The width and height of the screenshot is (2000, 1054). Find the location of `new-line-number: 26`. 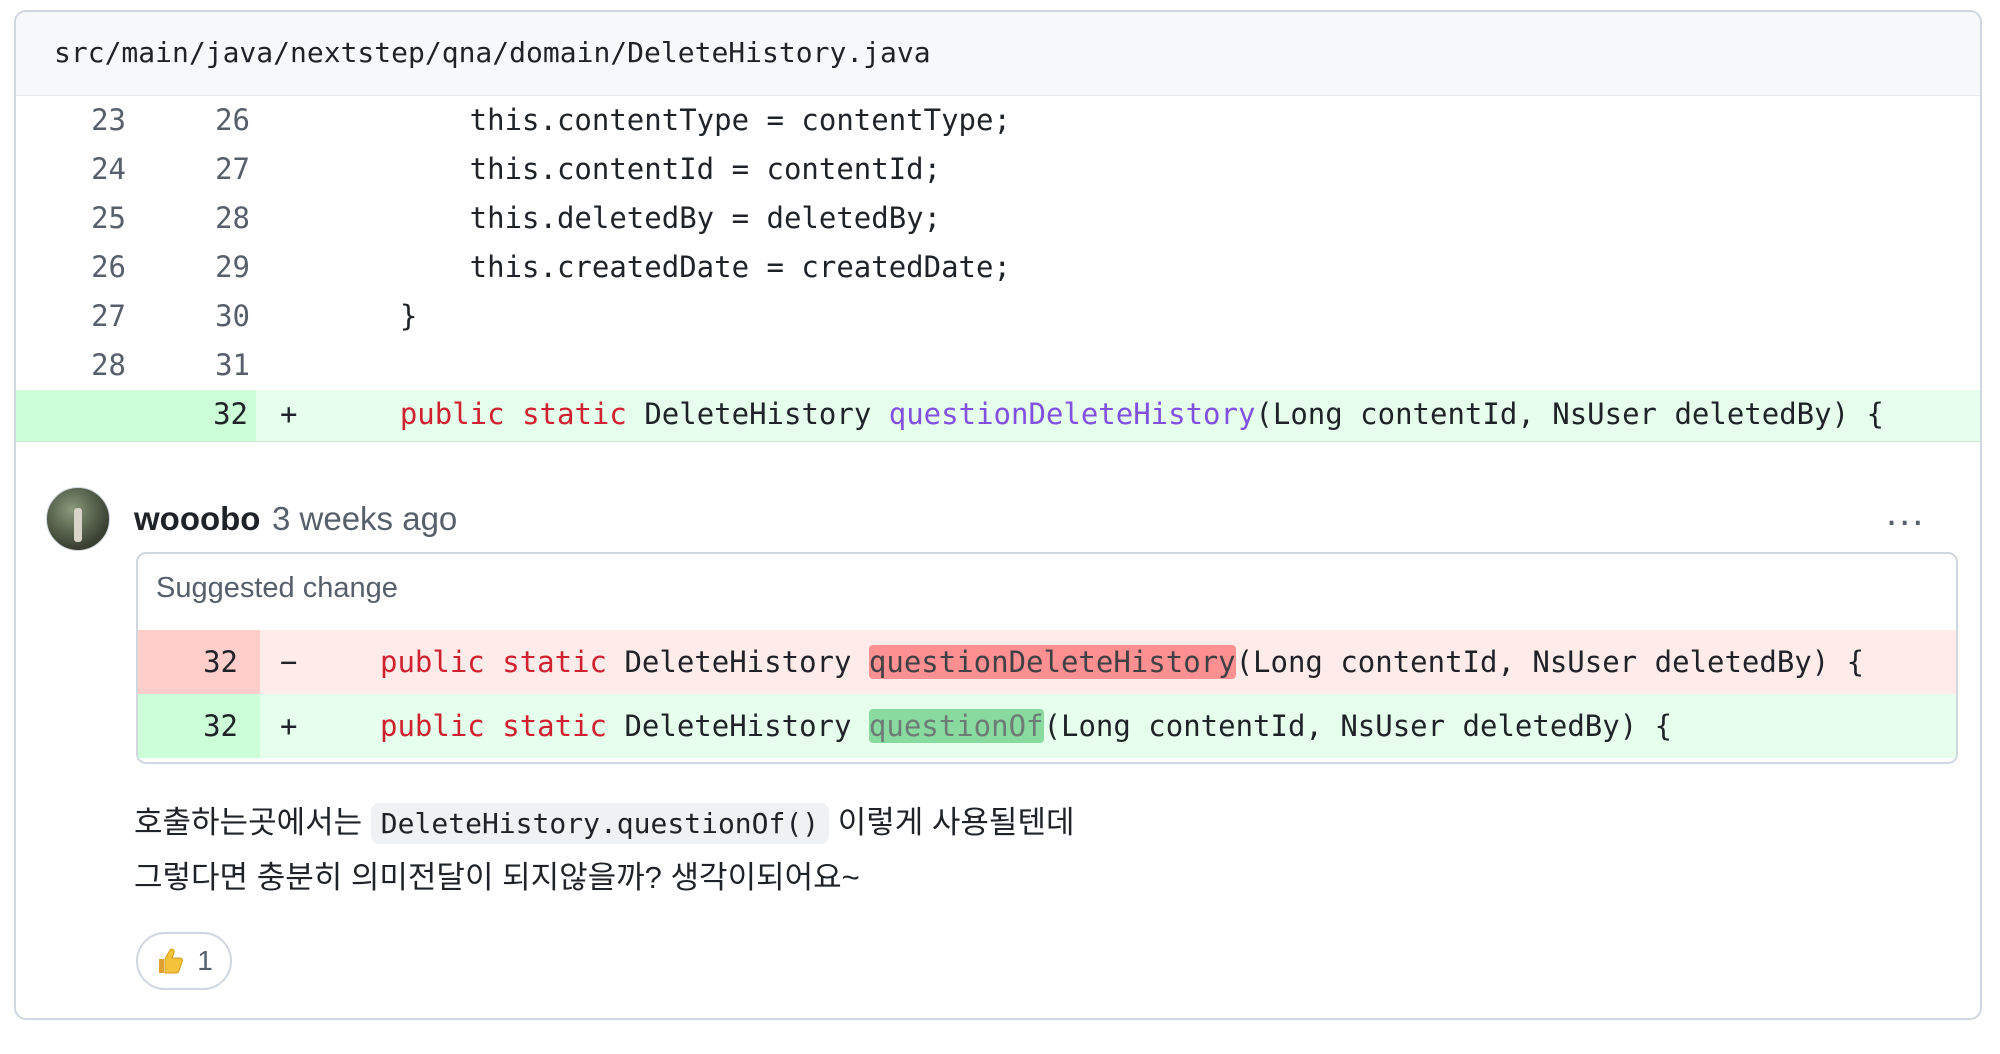

new-line-number: 26 is located at coordinates (193, 120).